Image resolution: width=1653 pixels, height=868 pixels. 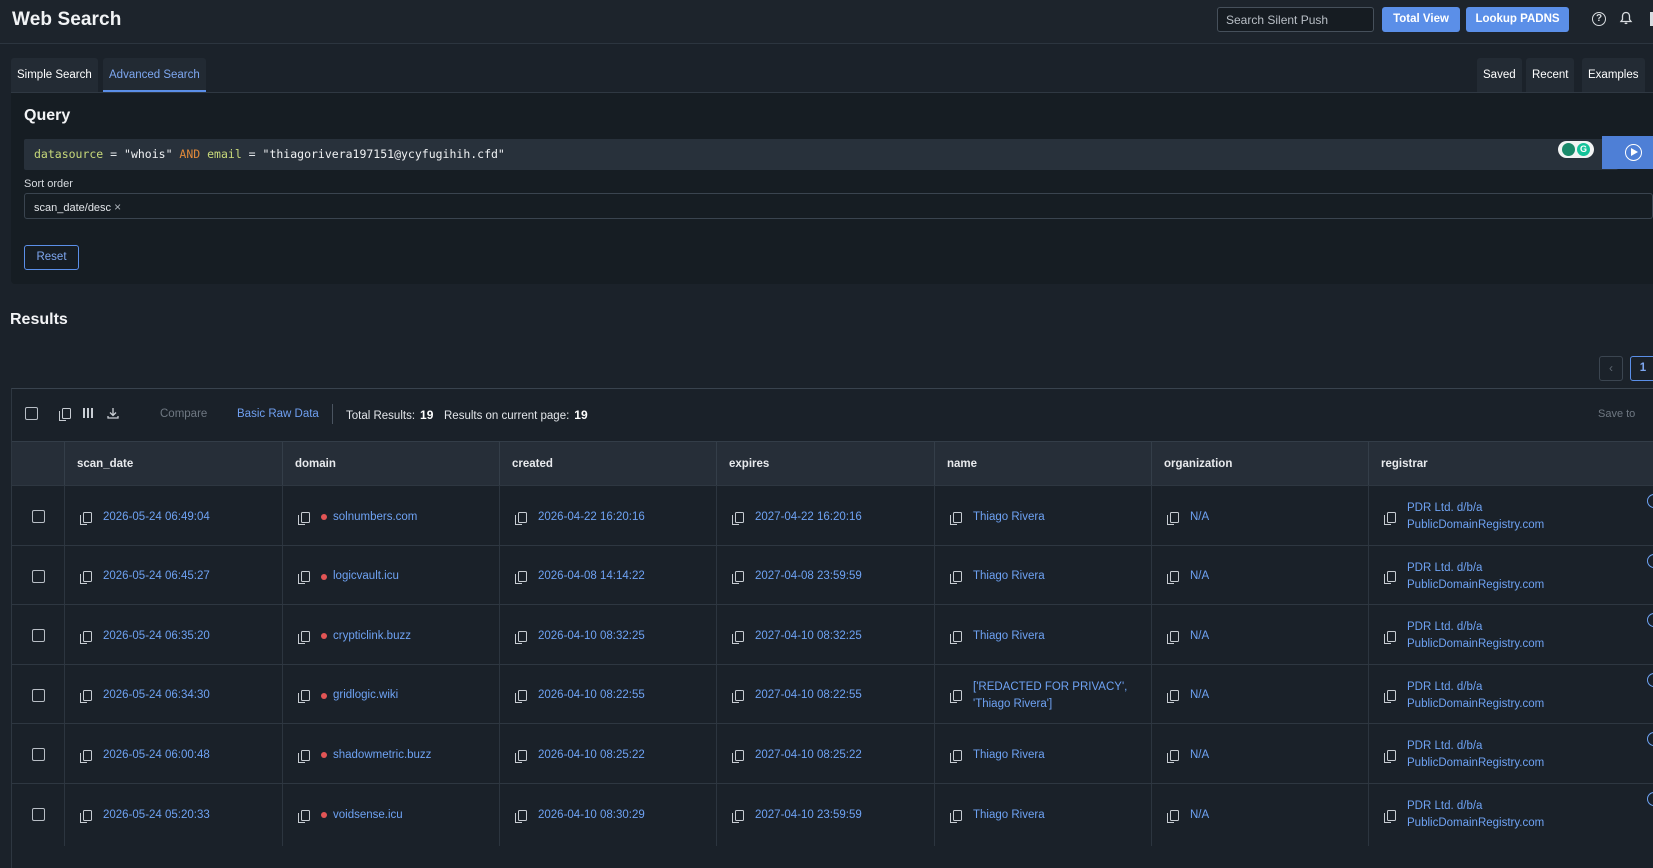 What do you see at coordinates (88, 414) in the screenshot?
I see `columns-icon` at bounding box center [88, 414].